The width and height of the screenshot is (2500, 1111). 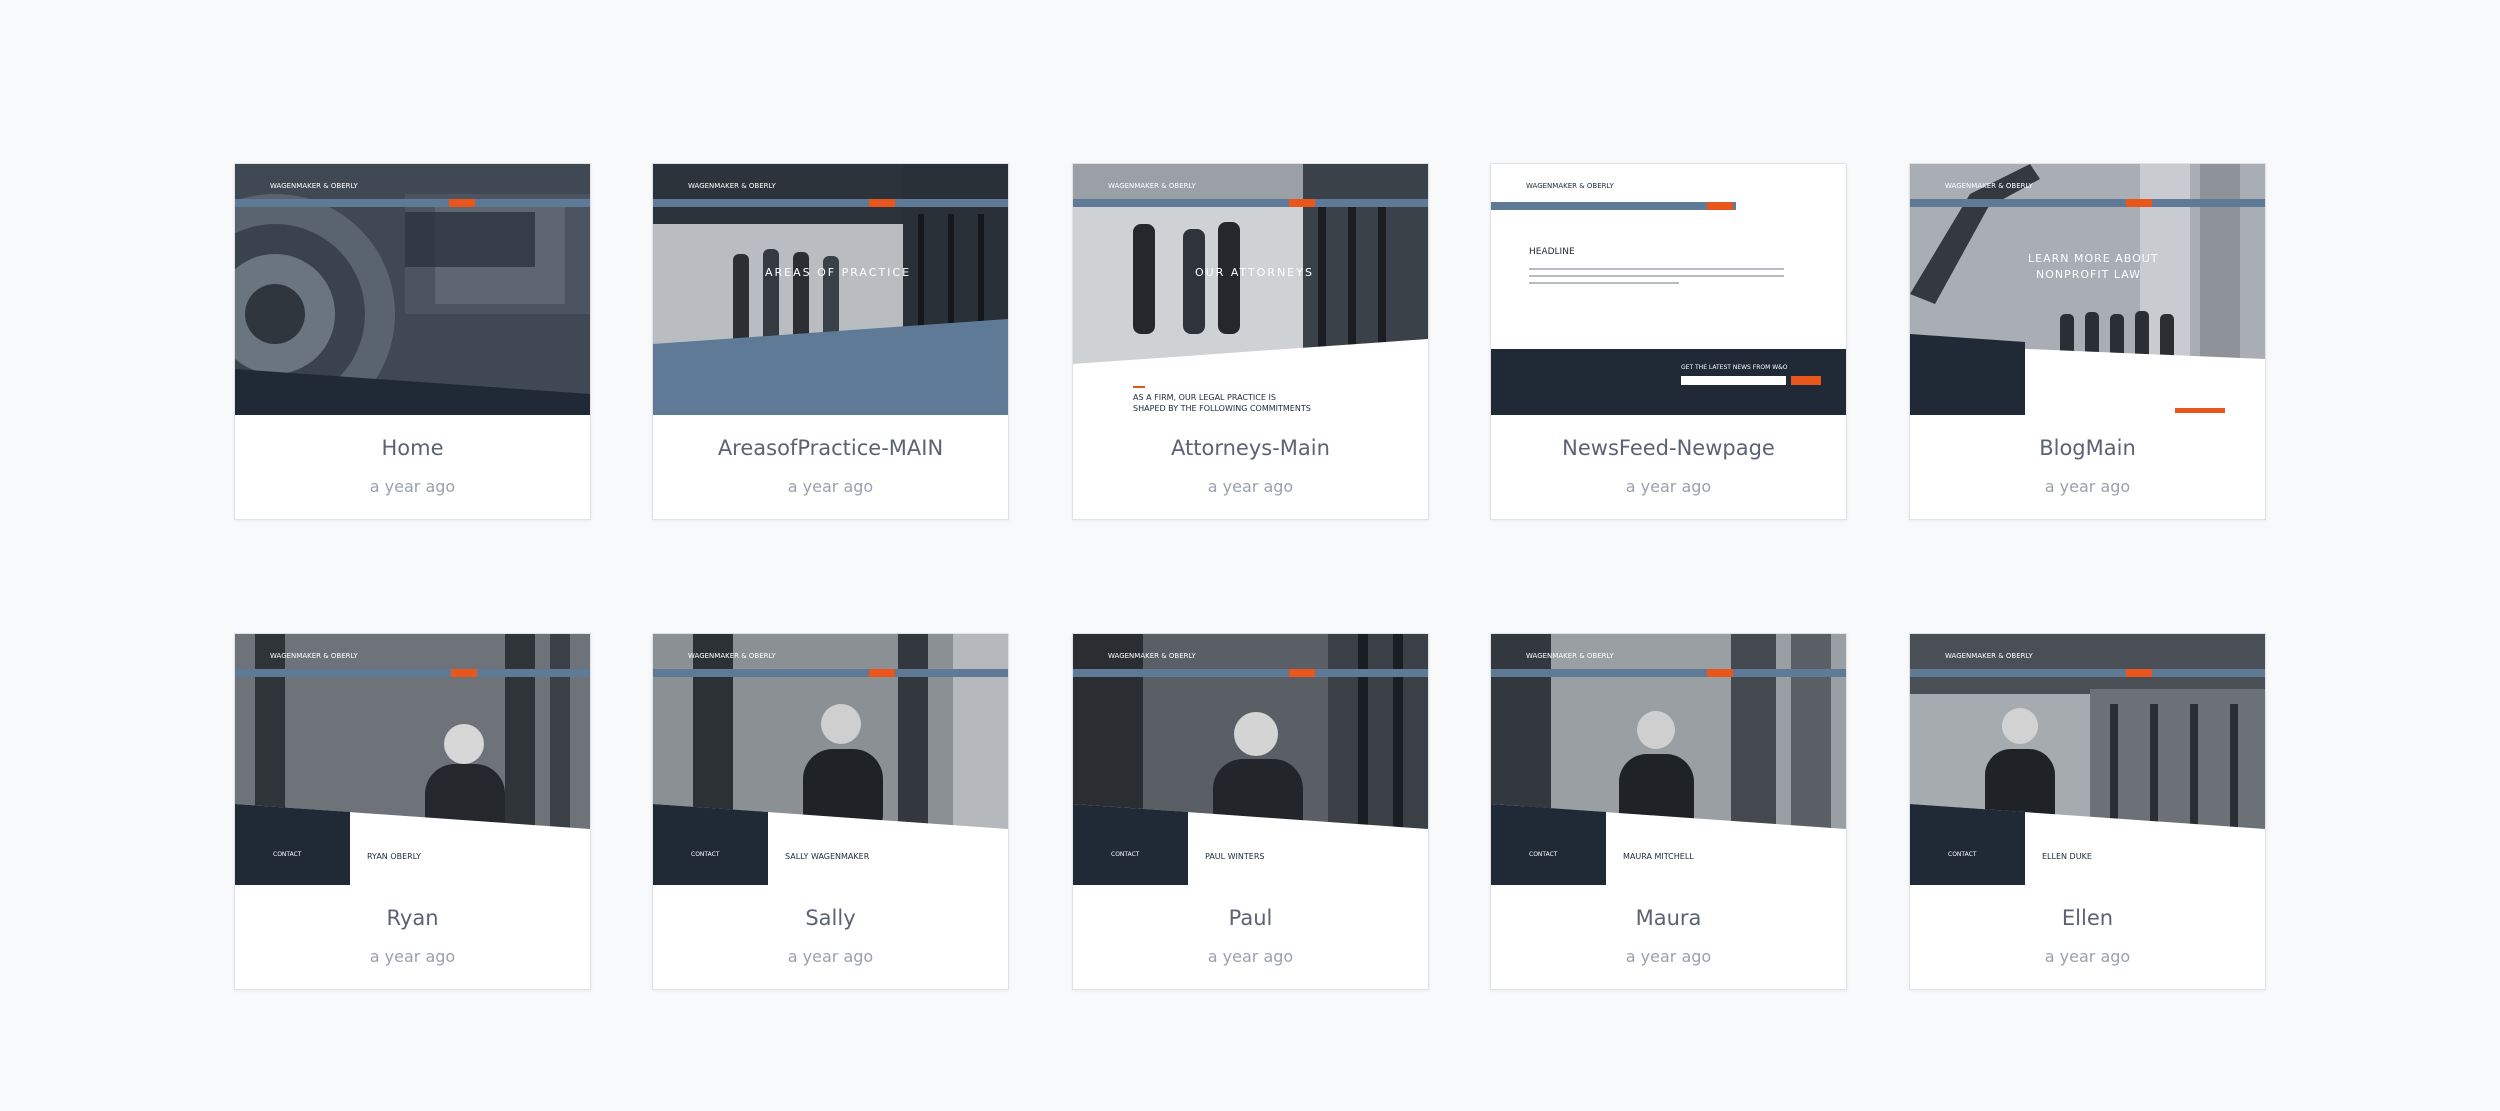 I want to click on thumbnail-home-image: WAGENMAKER & OBERLY, so click(x=412, y=289).